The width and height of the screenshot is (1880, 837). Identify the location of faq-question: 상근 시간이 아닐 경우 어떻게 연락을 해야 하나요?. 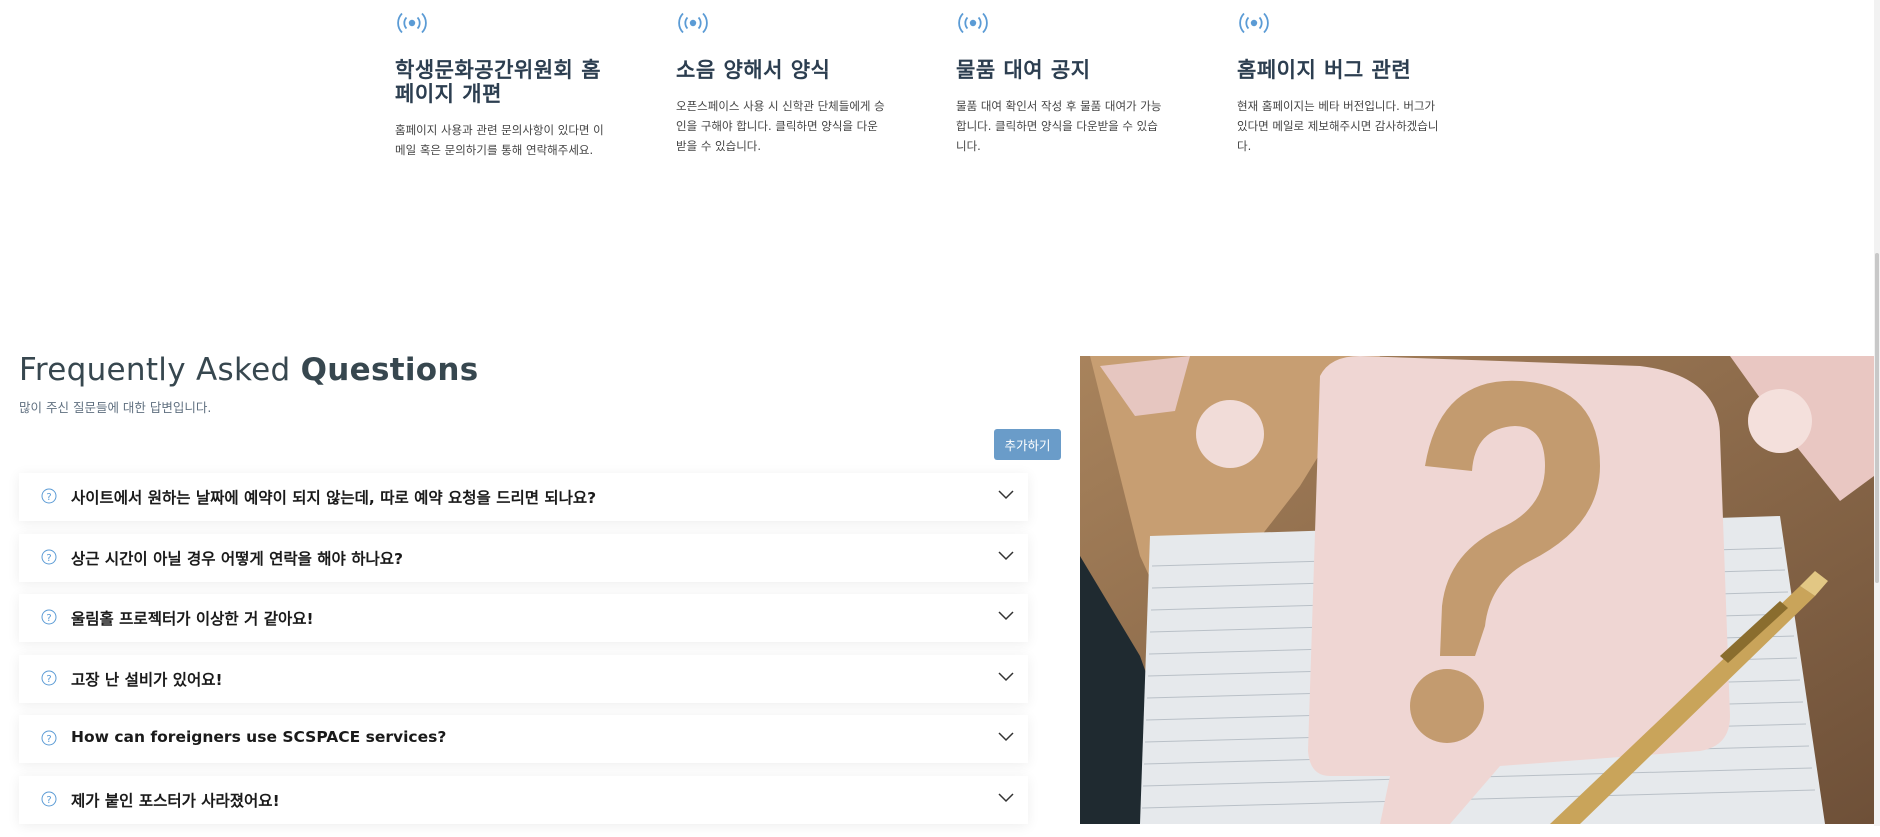
(237, 558).